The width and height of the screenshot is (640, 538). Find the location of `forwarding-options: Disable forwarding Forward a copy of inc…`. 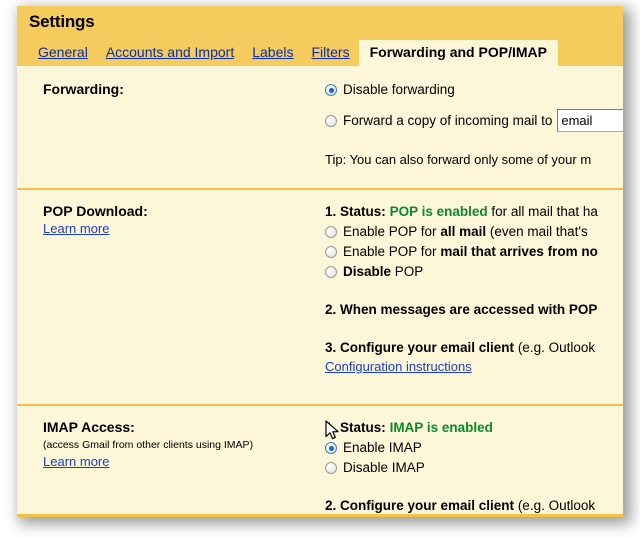

forwarding-options: Disable forwarding Forward a copy of inc… is located at coordinates (474, 125).